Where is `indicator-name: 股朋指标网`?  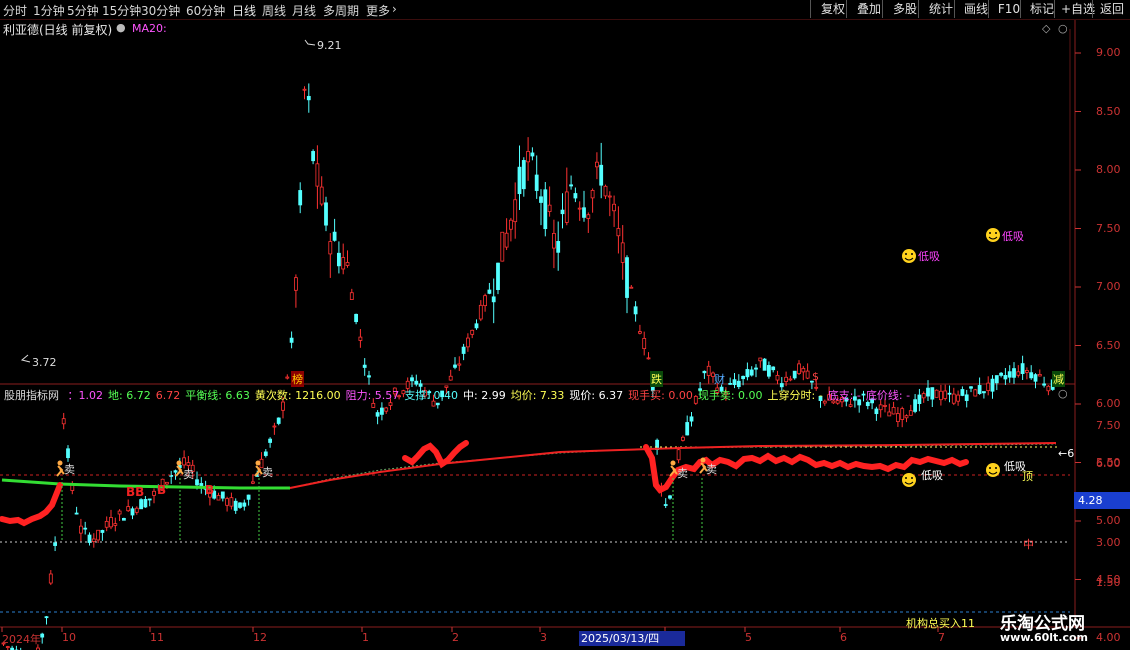 indicator-name: 股朋指标网 is located at coordinates (31, 395).